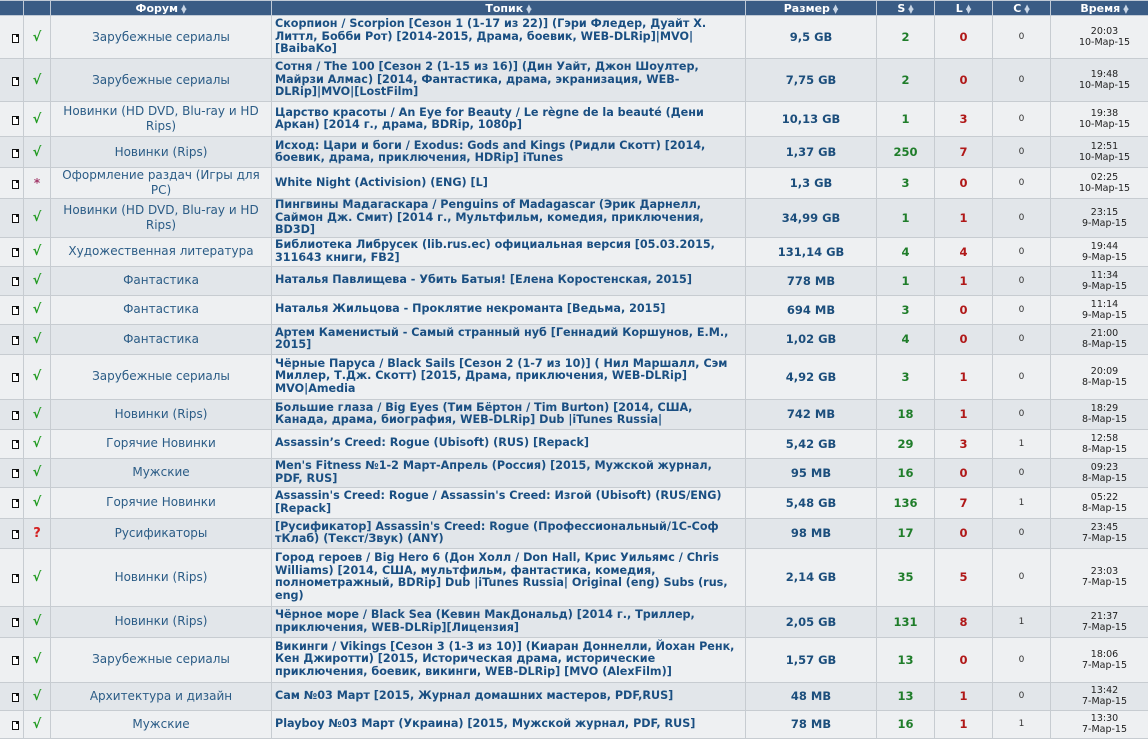  What do you see at coordinates (811, 533) in the screenshot?
I see `size-link: 98 MB` at bounding box center [811, 533].